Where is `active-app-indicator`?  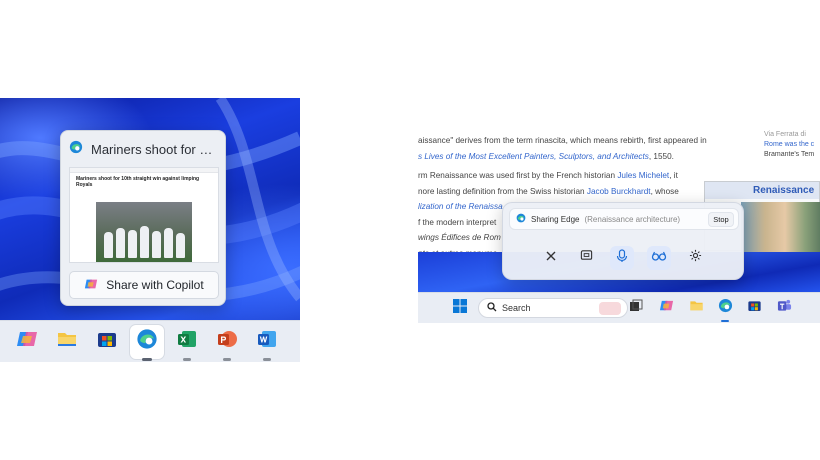 active-app-indicator is located at coordinates (725, 321).